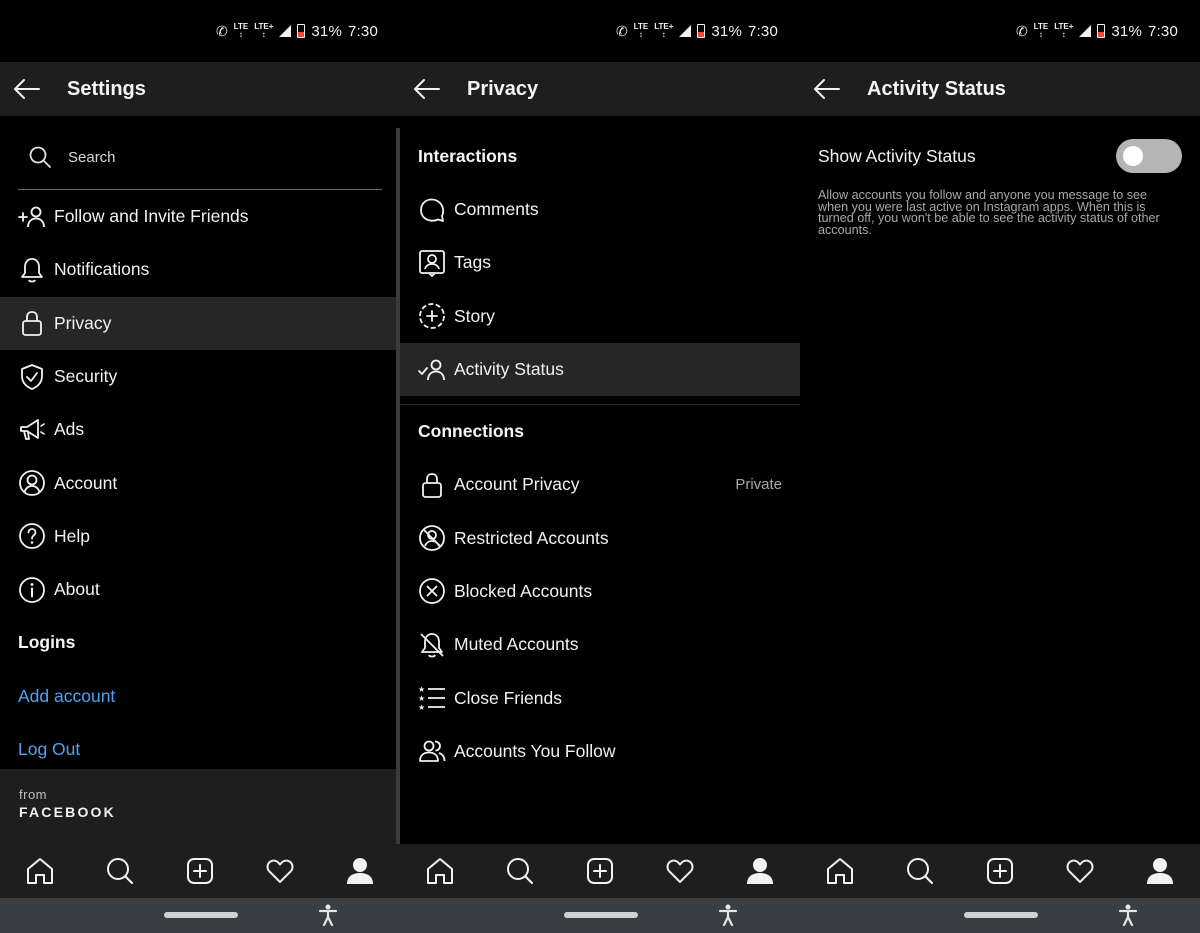 This screenshot has height=933, width=1200. I want to click on app-bar: Privacy, so click(600, 89).